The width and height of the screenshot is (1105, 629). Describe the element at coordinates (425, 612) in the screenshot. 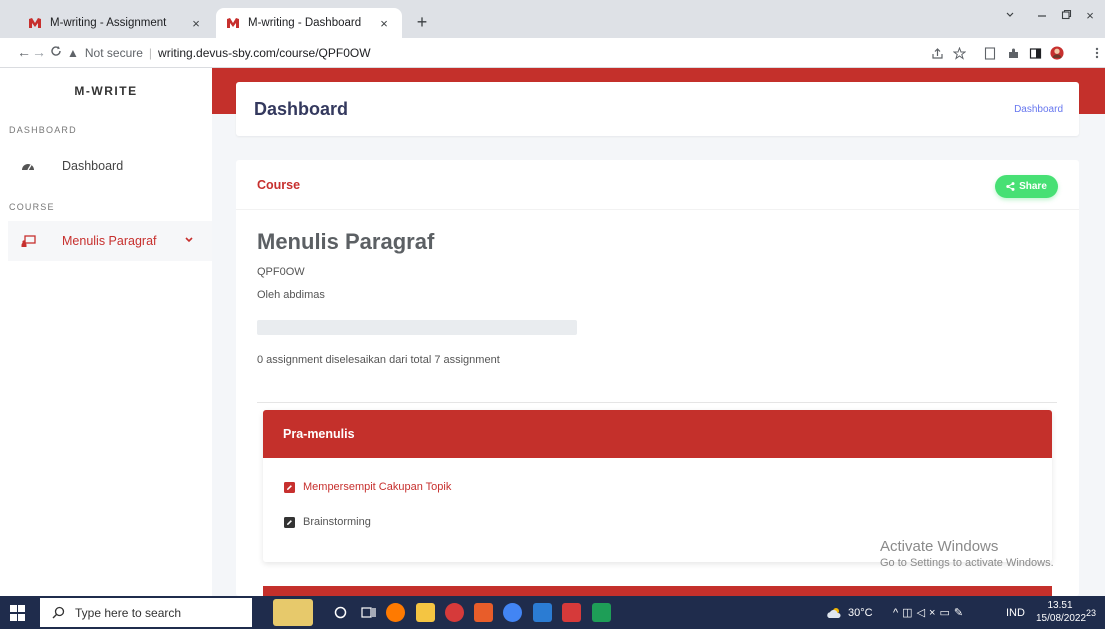

I see `file-explorer-icon` at that location.